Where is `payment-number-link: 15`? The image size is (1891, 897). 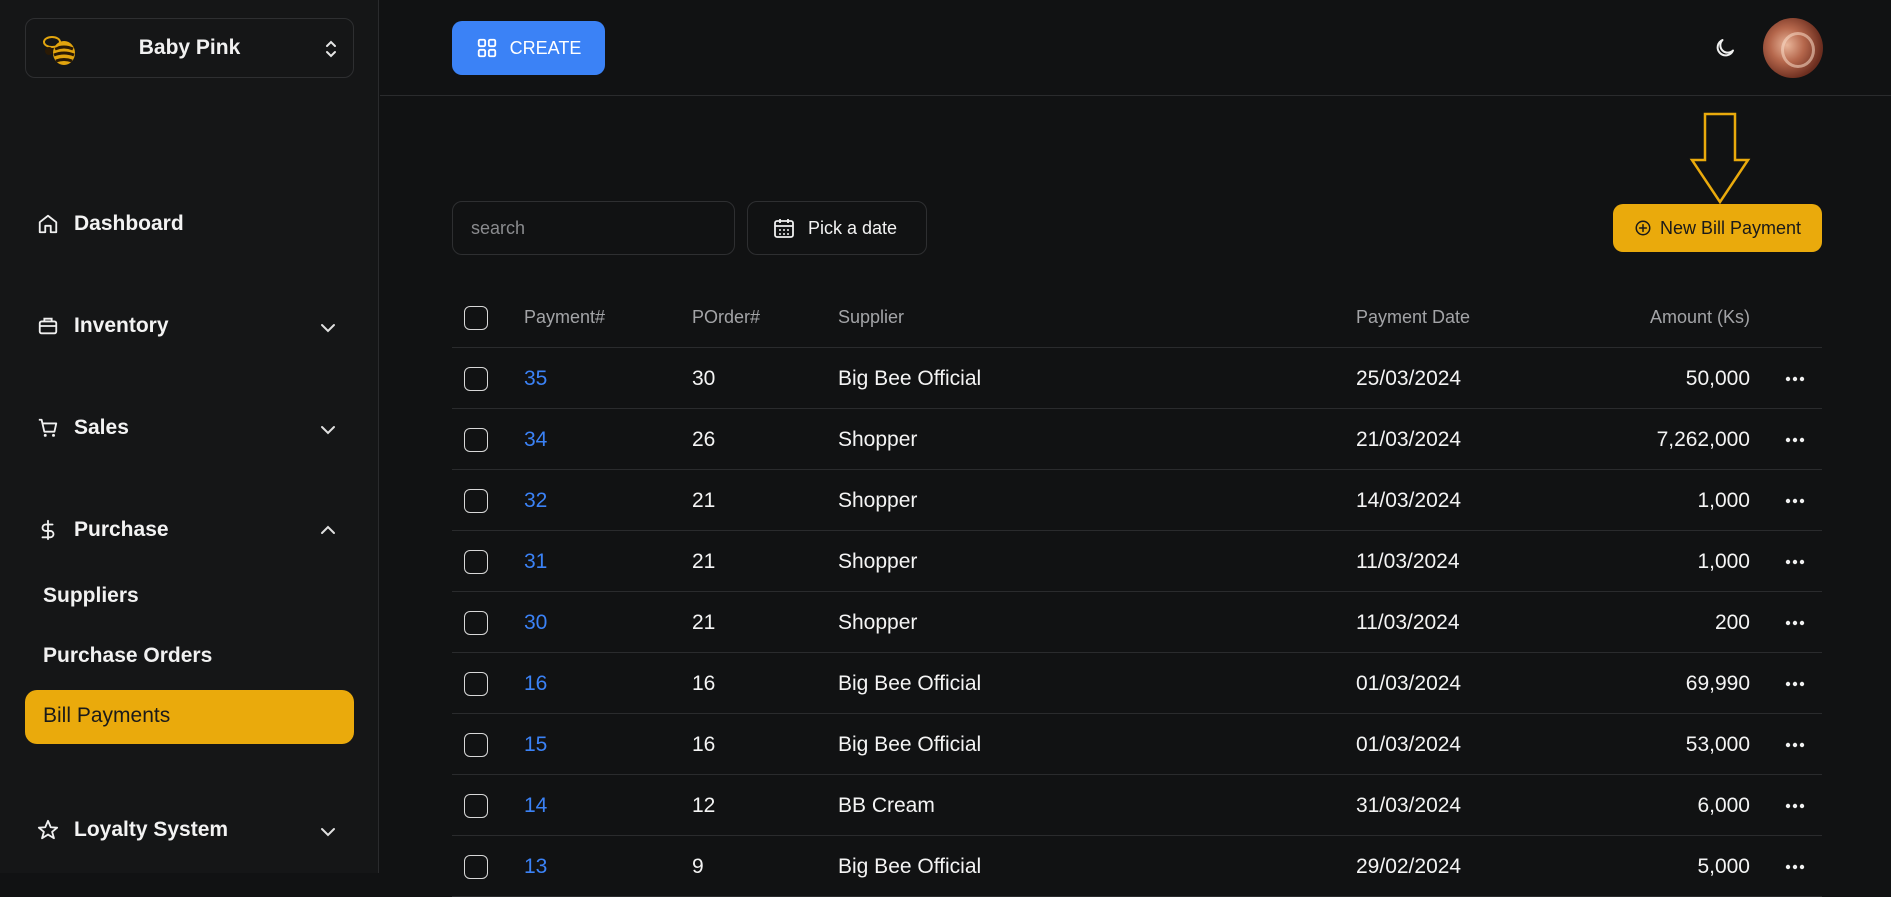
payment-number-link: 15 is located at coordinates (535, 744).